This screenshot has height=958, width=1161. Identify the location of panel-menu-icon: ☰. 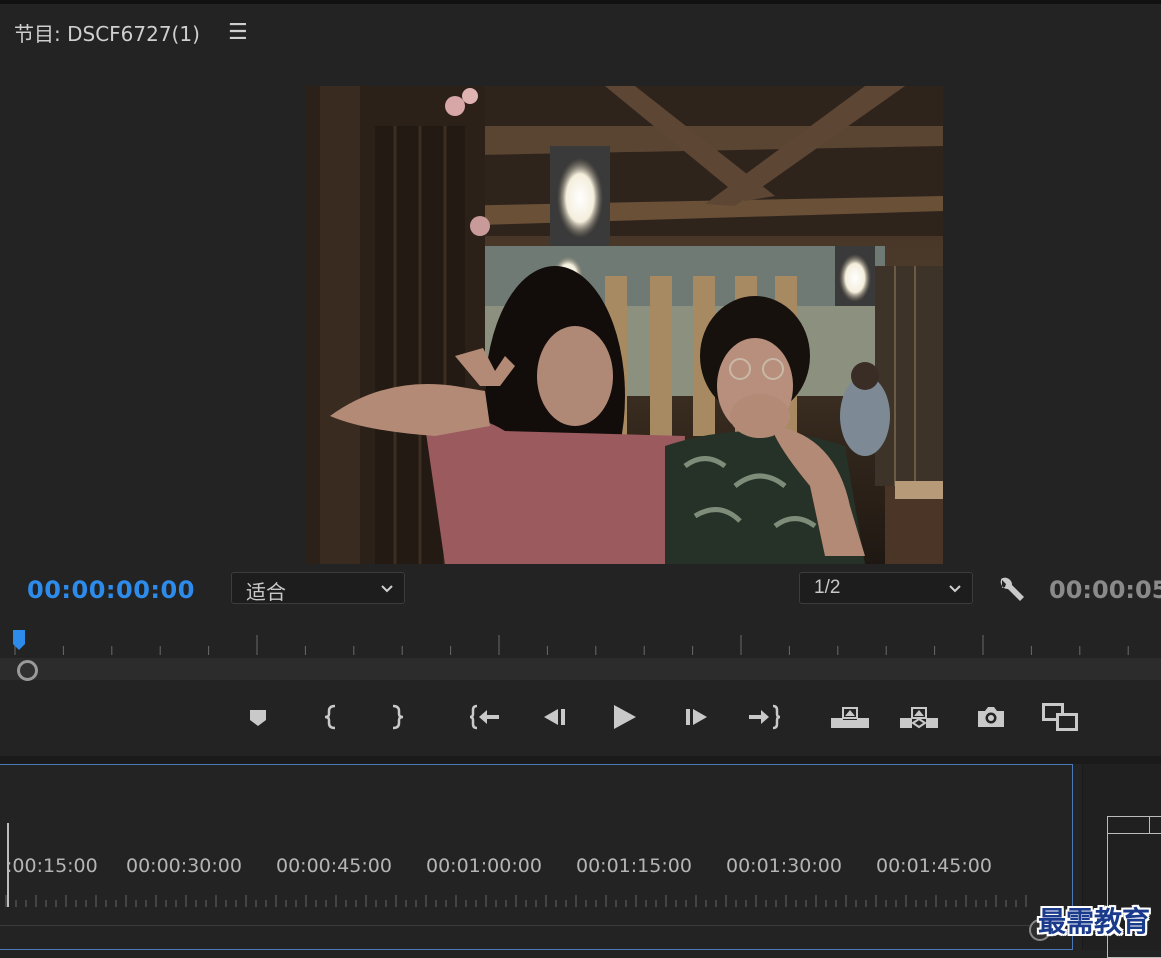
(238, 32).